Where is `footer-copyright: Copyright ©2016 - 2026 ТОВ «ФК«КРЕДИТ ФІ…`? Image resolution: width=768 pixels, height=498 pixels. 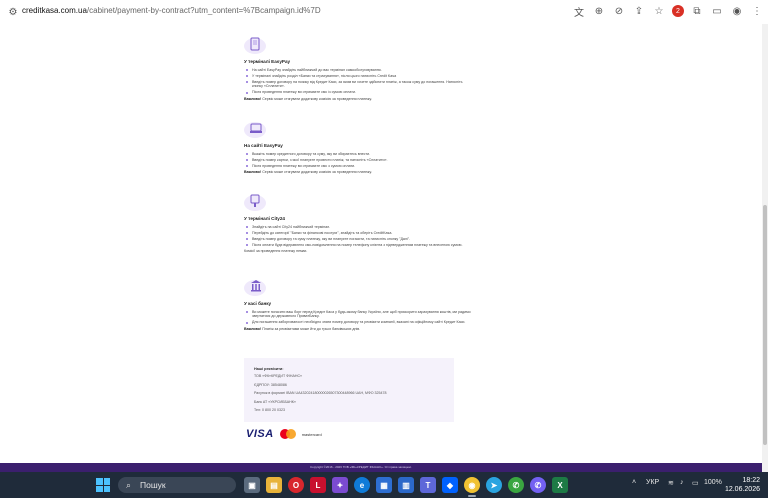 footer-copyright: Copyright ©2016 - 2026 ТОВ «ФК«КРЕДИТ ФІ… is located at coordinates (361, 467).